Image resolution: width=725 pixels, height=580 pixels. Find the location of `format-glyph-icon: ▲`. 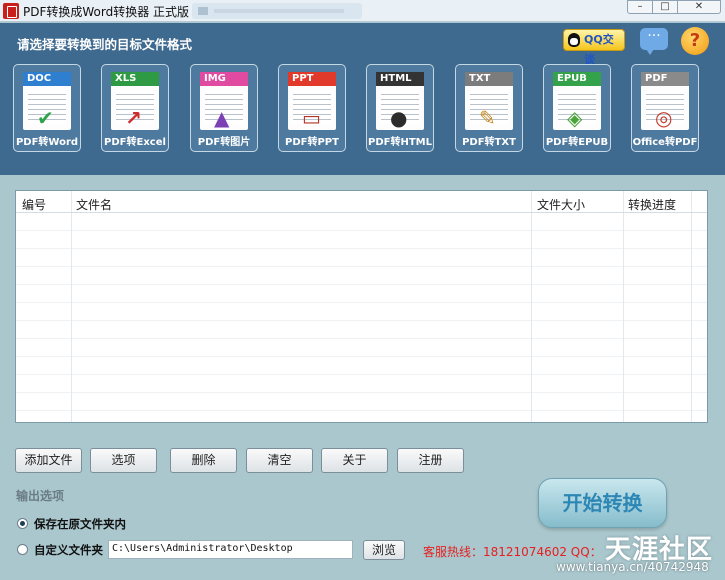

format-glyph-icon: ▲ is located at coordinates (222, 118).